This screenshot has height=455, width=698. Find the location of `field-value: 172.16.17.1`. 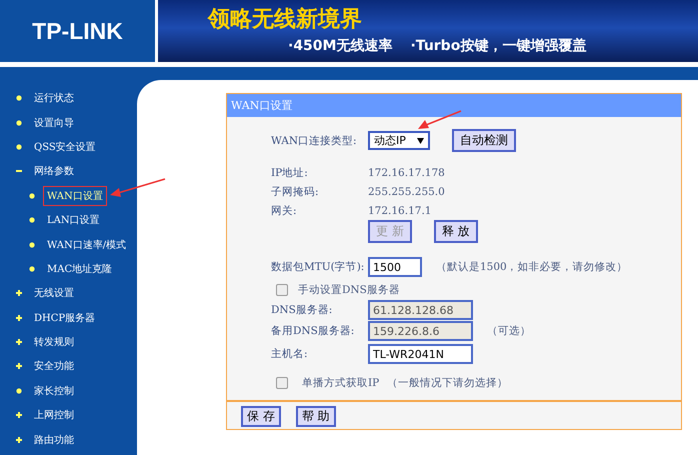

field-value: 172.16.17.1 is located at coordinates (400, 211).